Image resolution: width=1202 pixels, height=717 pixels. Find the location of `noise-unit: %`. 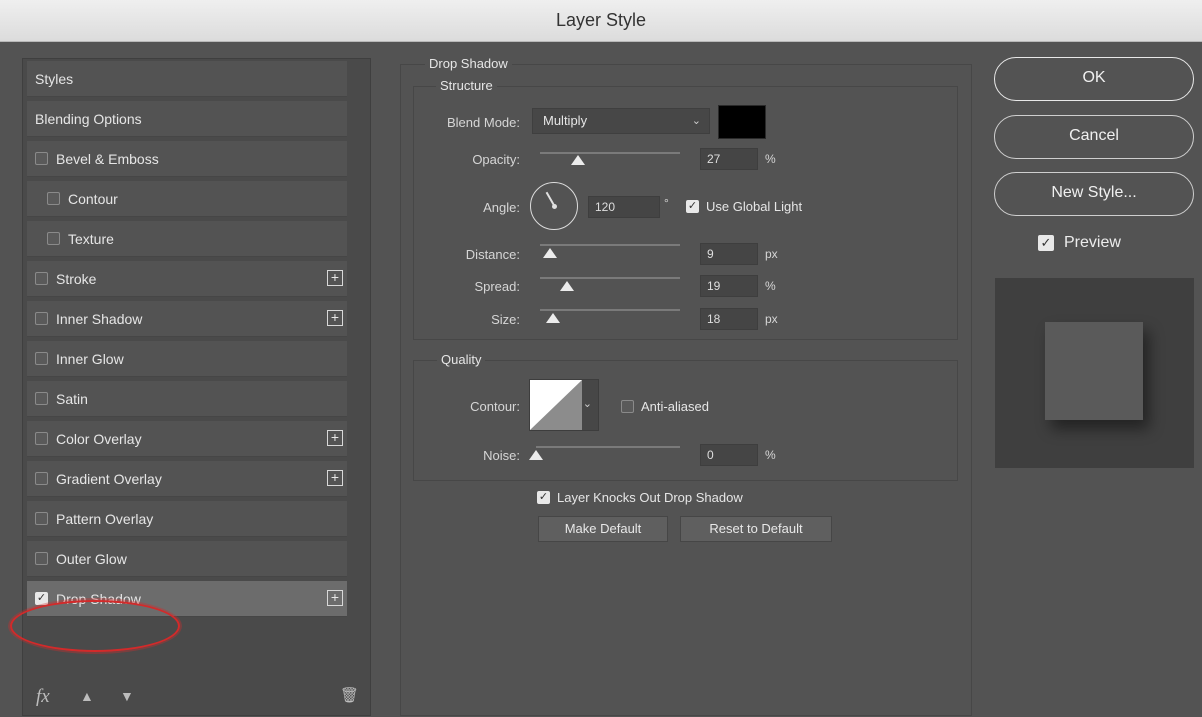

noise-unit: % is located at coordinates (770, 455).